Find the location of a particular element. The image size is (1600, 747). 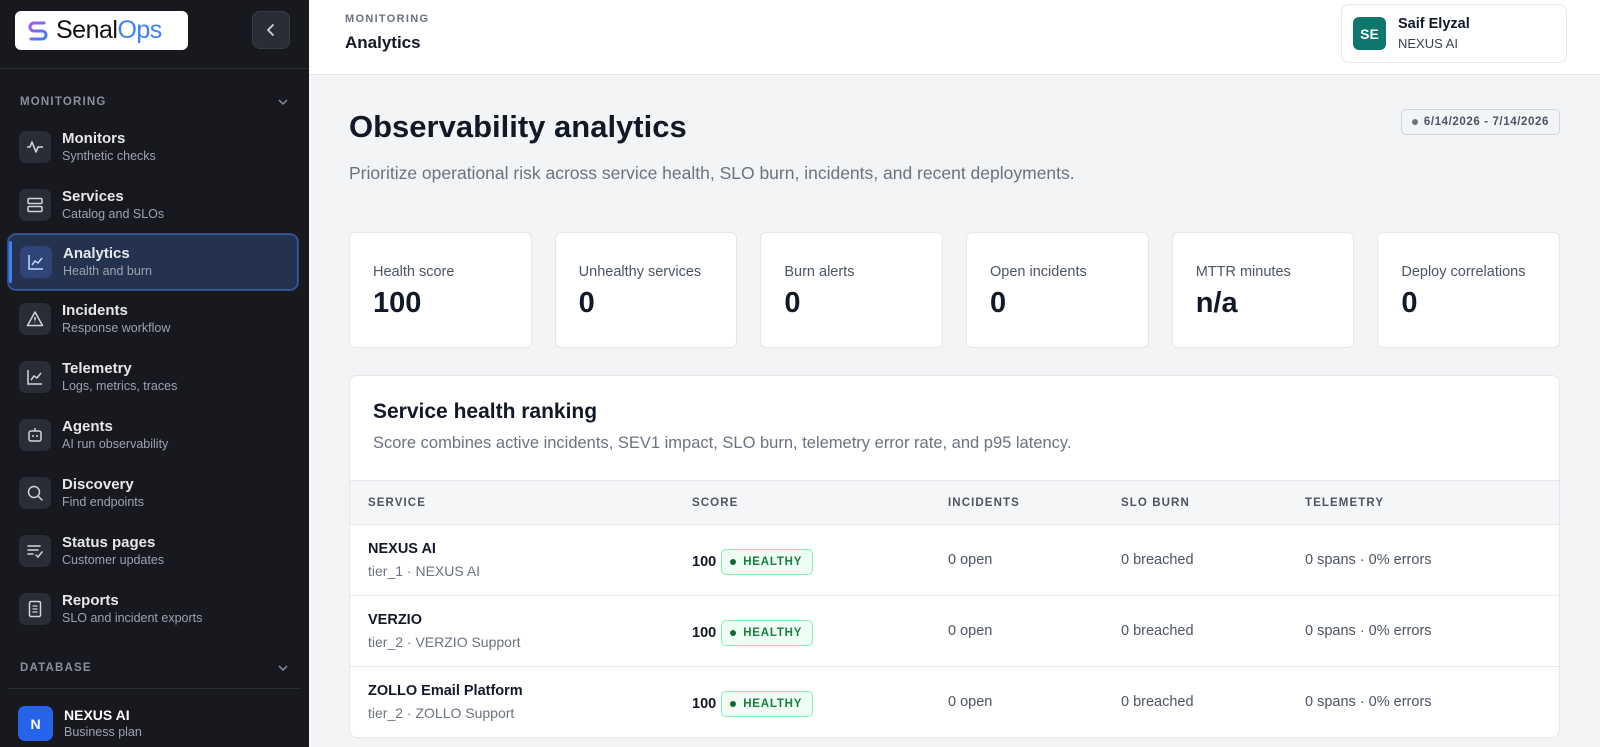

sidebar-header: SenalOps is located at coordinates (154, 34).